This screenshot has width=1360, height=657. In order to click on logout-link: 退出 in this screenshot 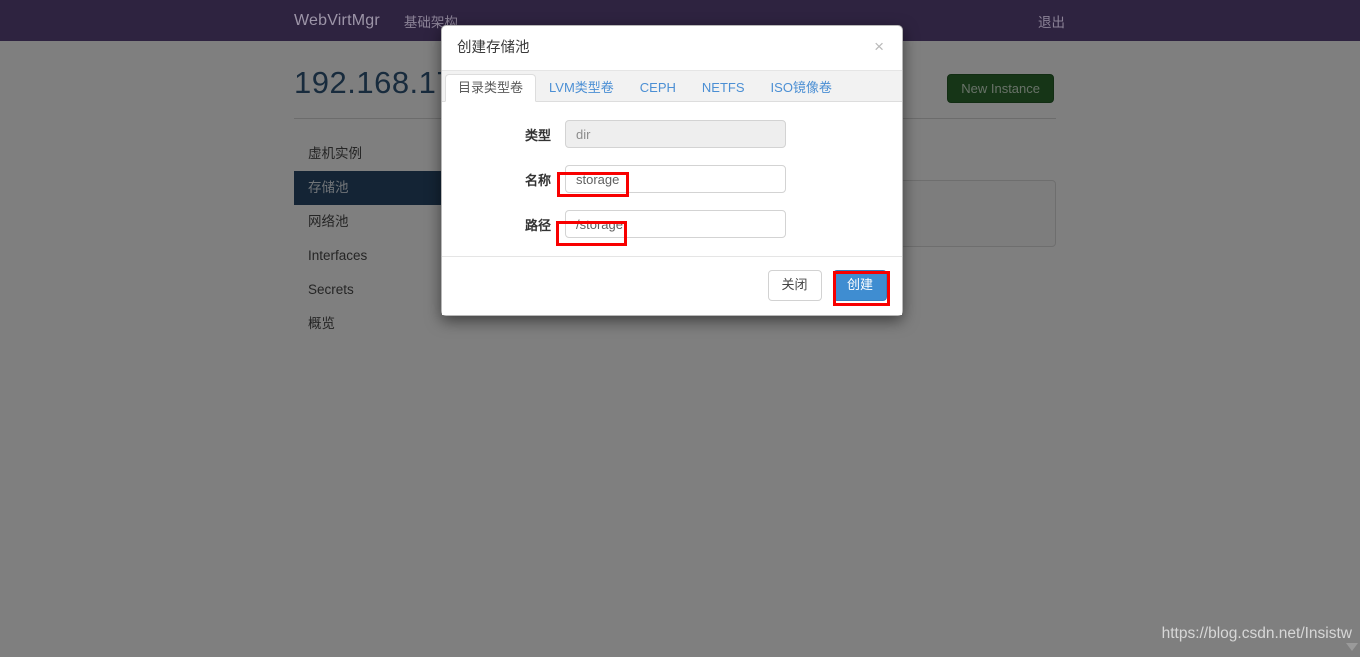, I will do `click(1051, 21)`.